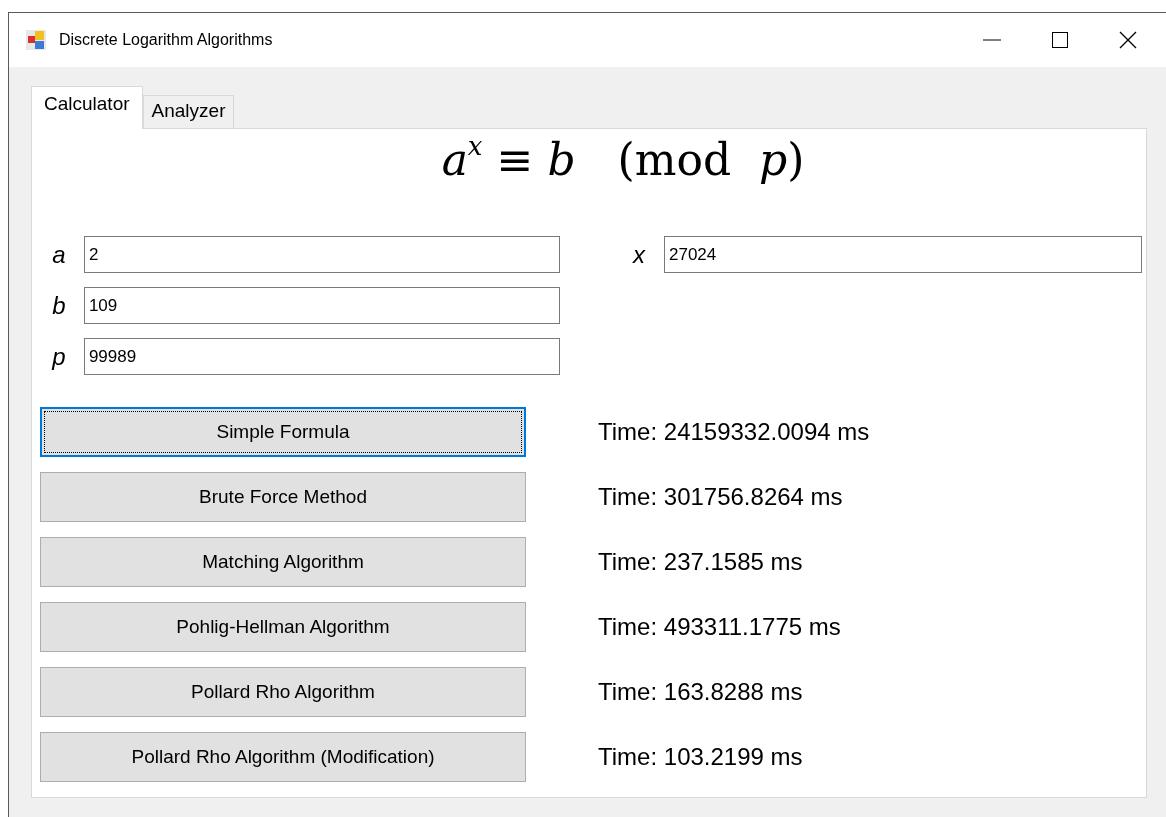 This screenshot has height=817, width=1166. I want to click on field-label: b, so click(59, 305).